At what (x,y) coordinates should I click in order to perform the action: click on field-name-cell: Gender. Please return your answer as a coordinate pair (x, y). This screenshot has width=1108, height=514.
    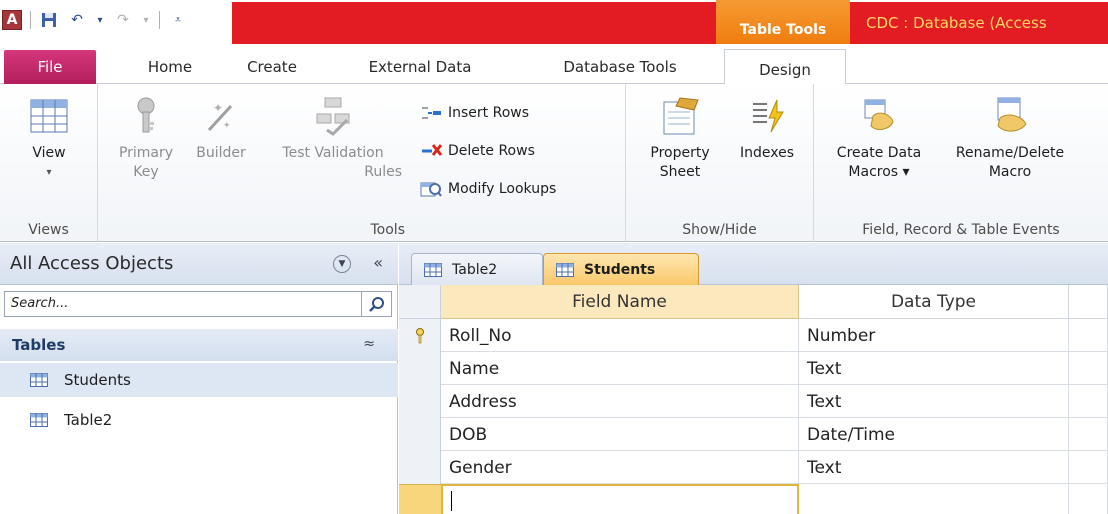
    Looking at the image, I should click on (620, 467).